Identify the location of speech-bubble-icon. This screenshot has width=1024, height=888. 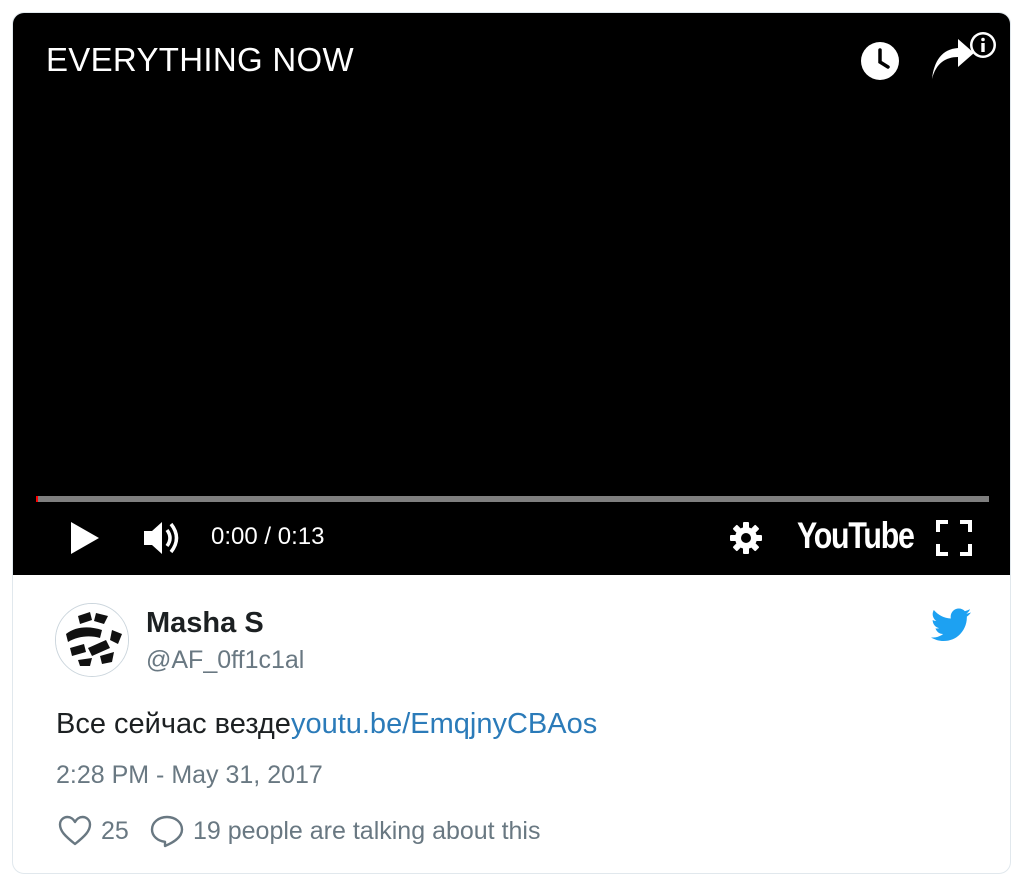
(167, 831).